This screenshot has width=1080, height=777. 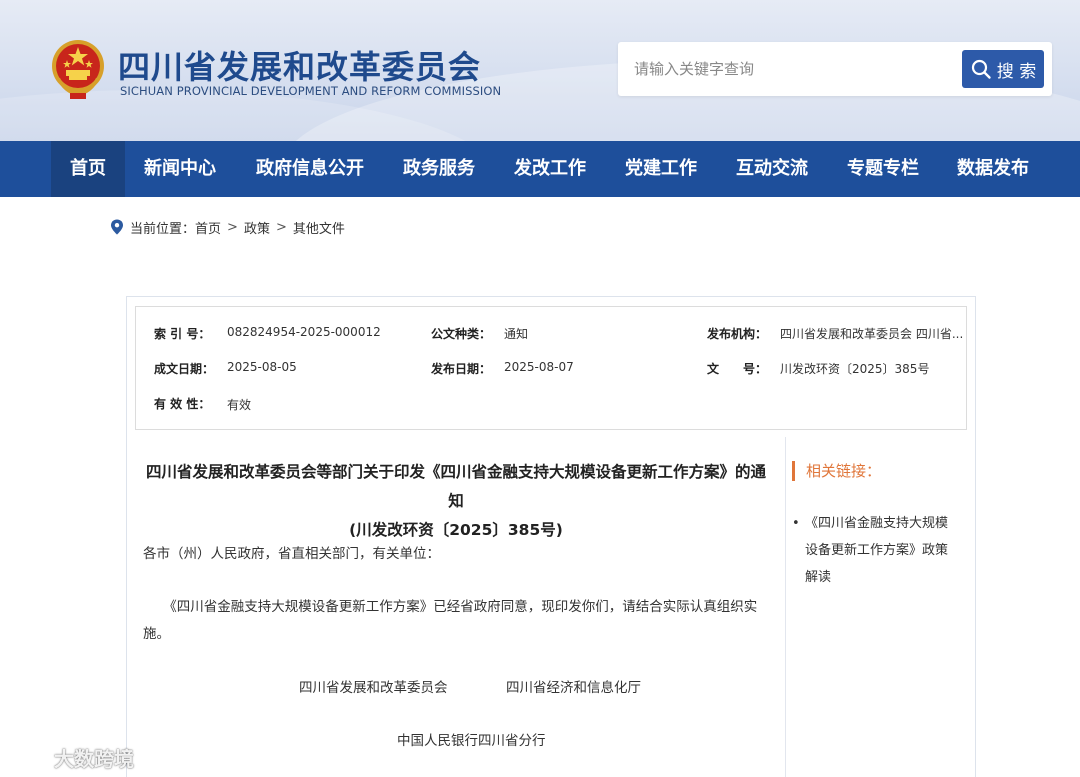 What do you see at coordinates (793, 69) in the screenshot?
I see `search-input` at bounding box center [793, 69].